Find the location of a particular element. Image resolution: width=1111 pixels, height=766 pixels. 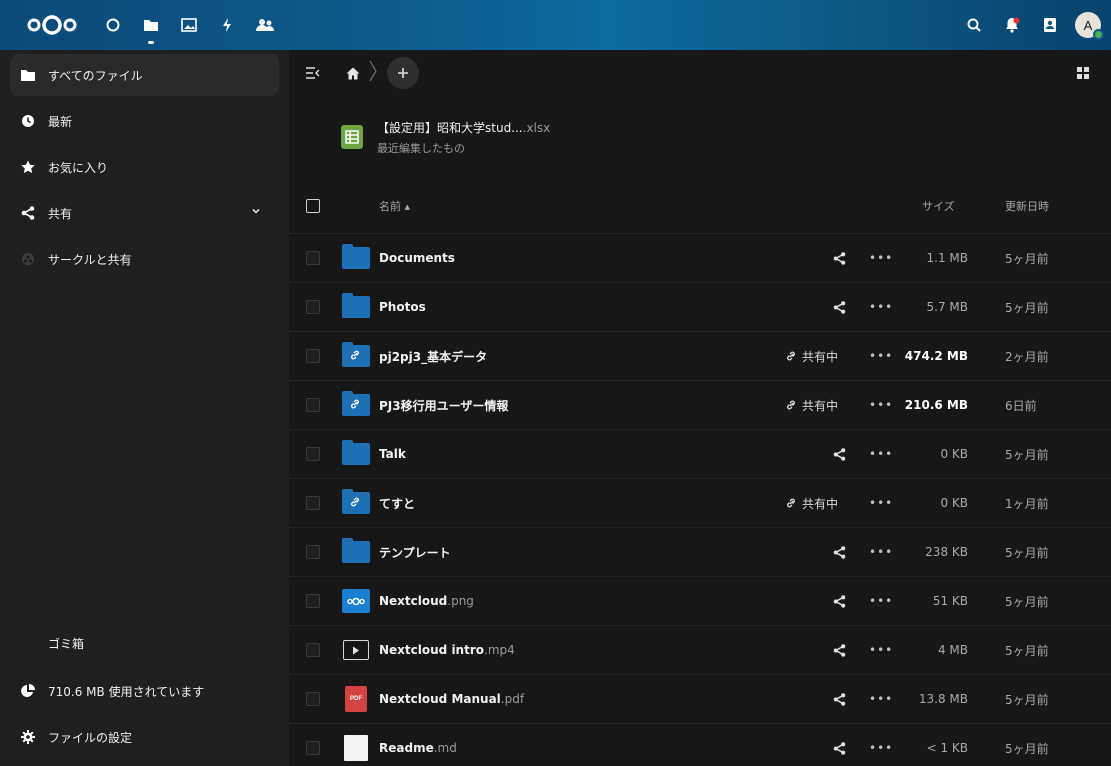

photos-icon is located at coordinates (189, 25).